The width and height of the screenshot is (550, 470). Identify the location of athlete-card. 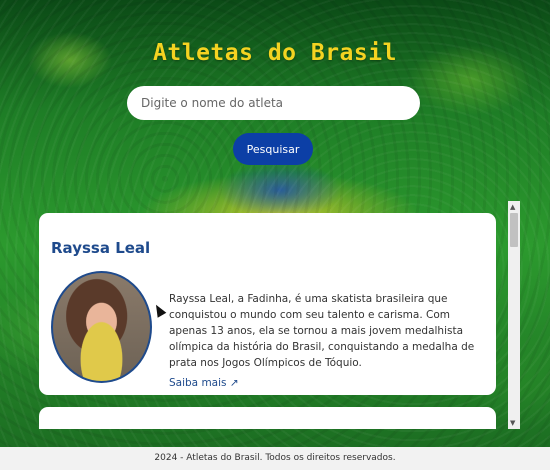
(267, 418).